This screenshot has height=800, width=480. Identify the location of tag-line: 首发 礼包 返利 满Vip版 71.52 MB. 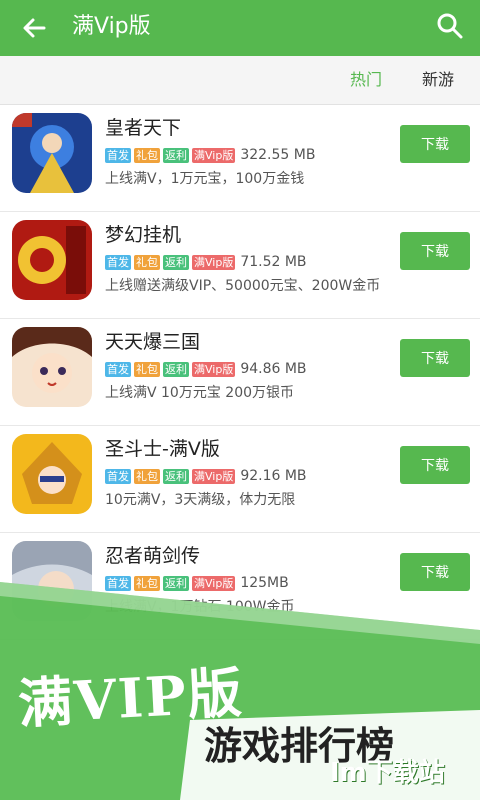
(206, 262).